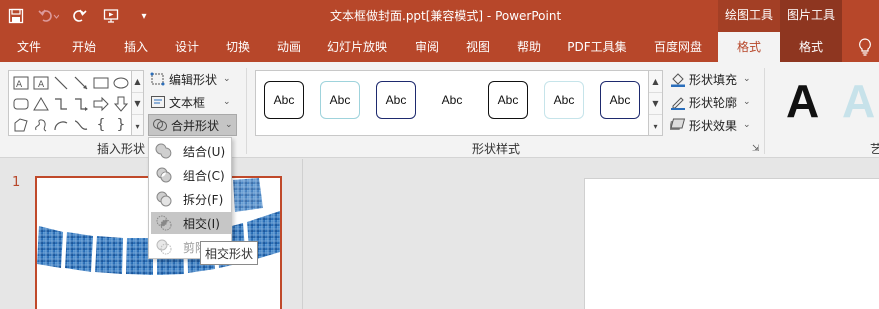  I want to click on menu-item-label: 相交(I), so click(201, 223).